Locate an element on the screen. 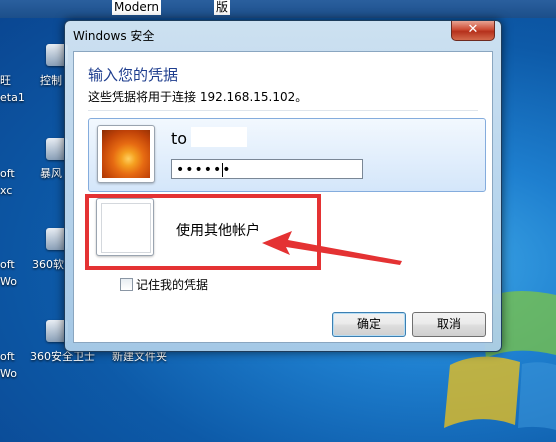 This screenshot has width=556, height=442. dialog-title: Windows 安全 is located at coordinates (114, 36).